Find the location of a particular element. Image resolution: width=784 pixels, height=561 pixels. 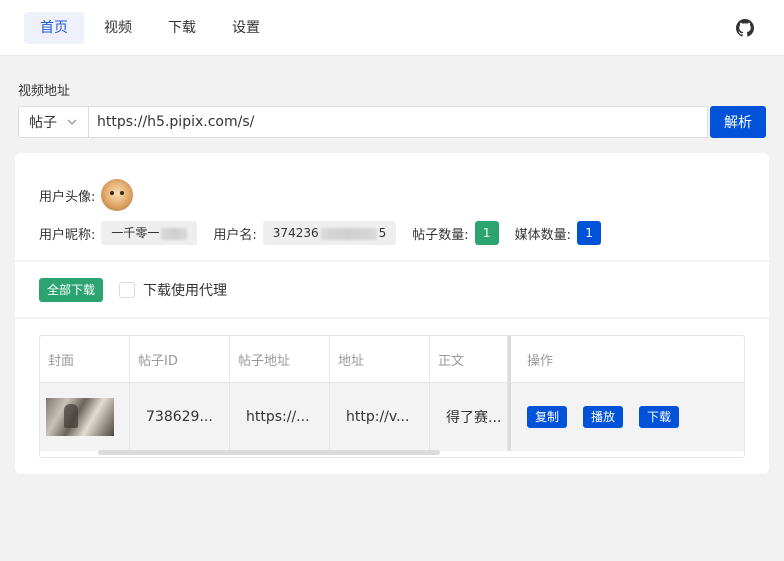

type-select: 帖子 is located at coordinates (53, 122).